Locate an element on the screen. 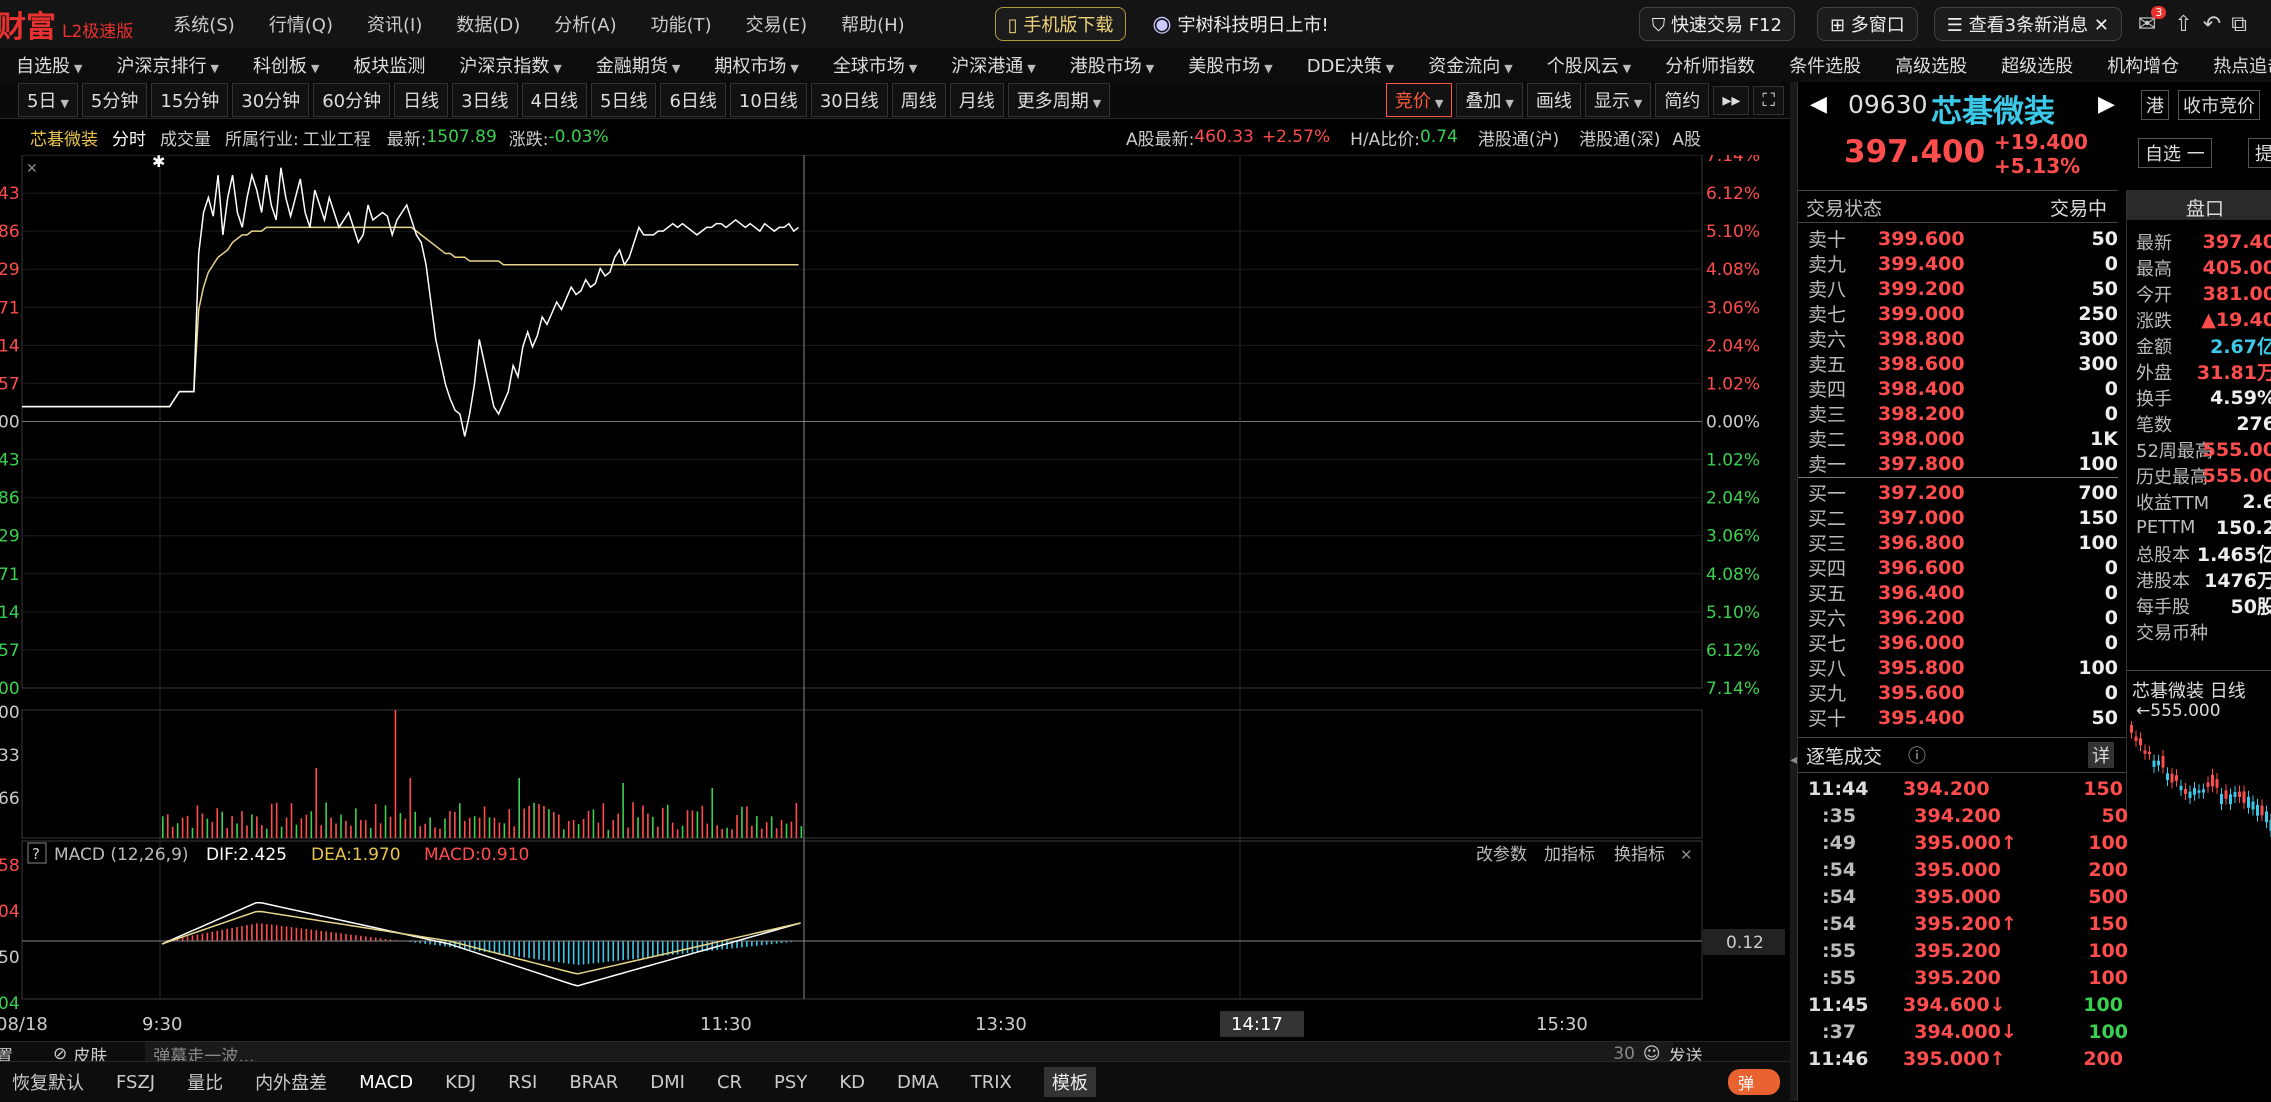  bid-row: 买八395.800100 is located at coordinates (1968, 667).